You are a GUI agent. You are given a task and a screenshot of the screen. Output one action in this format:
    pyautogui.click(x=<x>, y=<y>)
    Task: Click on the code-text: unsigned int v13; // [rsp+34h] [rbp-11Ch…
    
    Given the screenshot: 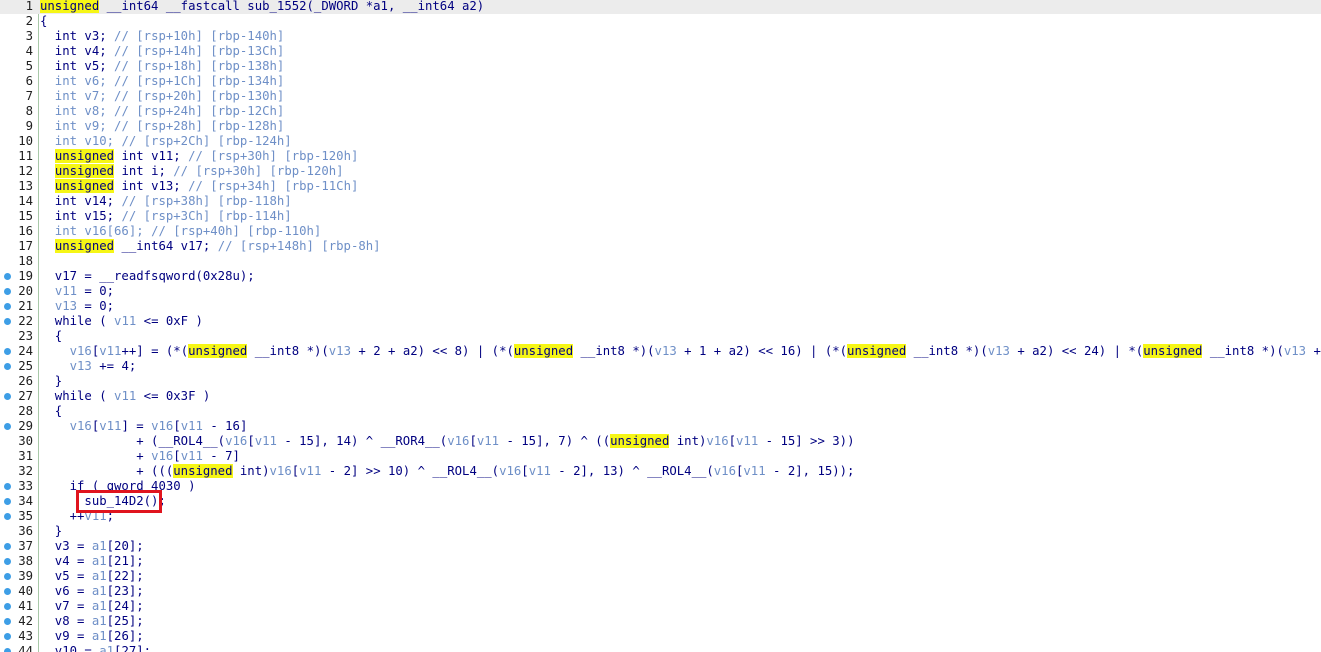 What is the action you would take?
    pyautogui.click(x=199, y=186)
    